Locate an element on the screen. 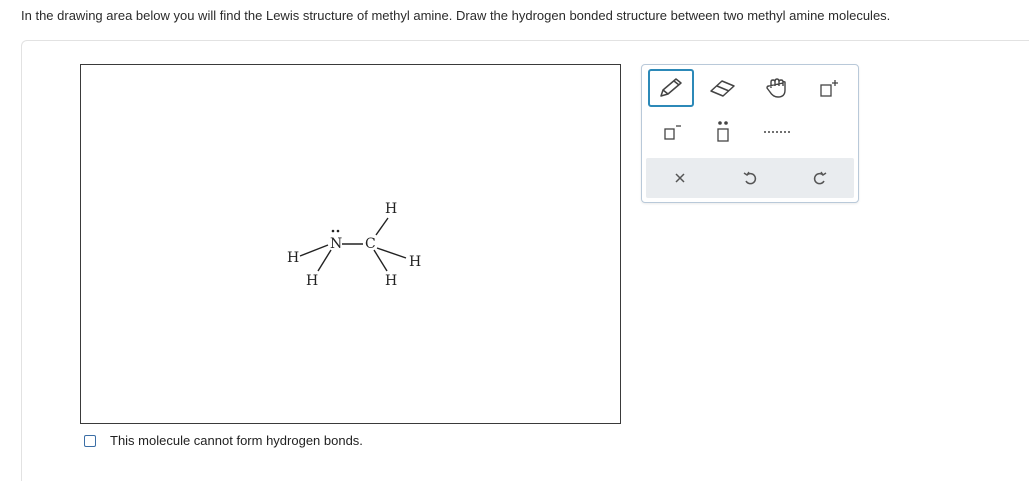 This screenshot has width=1029, height=481. anion-charge-icon is located at coordinates (672, 132).